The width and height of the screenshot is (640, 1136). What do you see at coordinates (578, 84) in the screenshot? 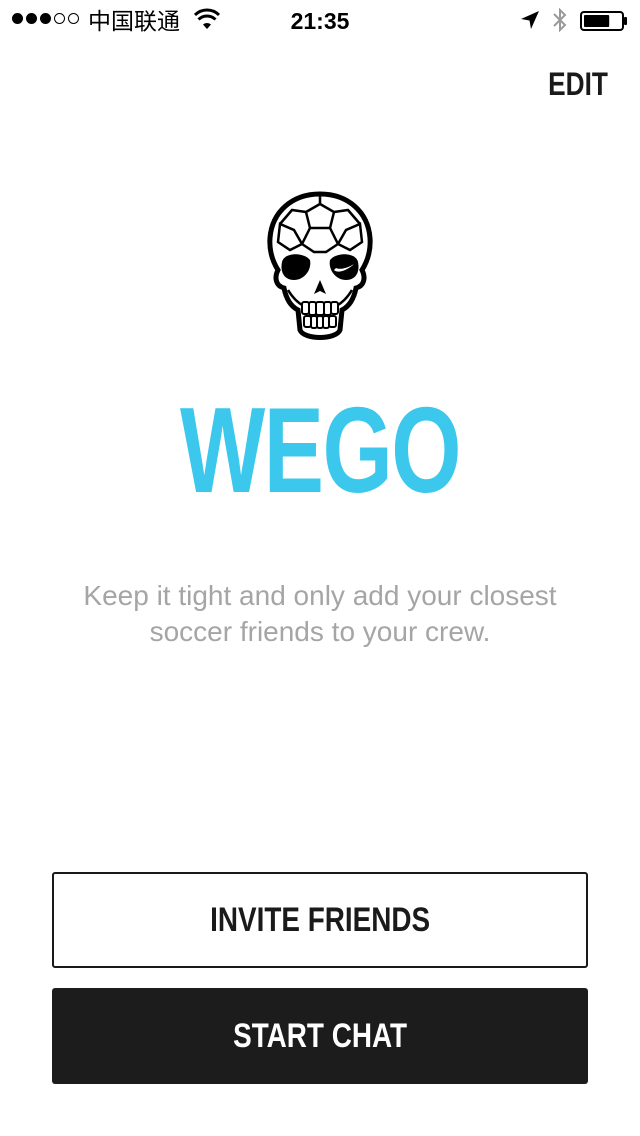
I see `edit-button: EDIT` at bounding box center [578, 84].